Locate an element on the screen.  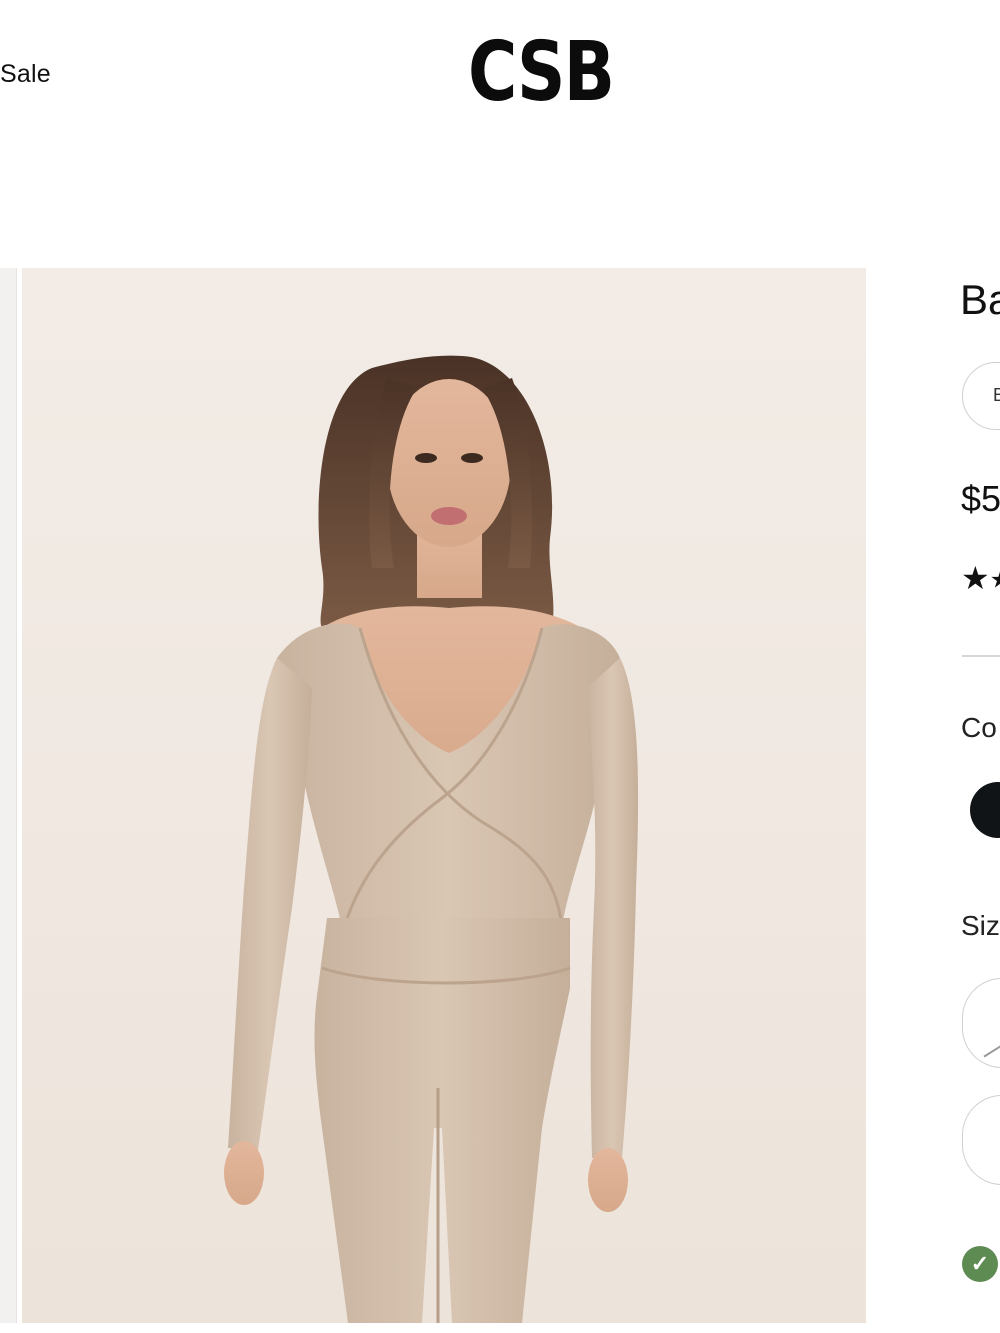
unavailable-strike is located at coordinates (991, 1046).